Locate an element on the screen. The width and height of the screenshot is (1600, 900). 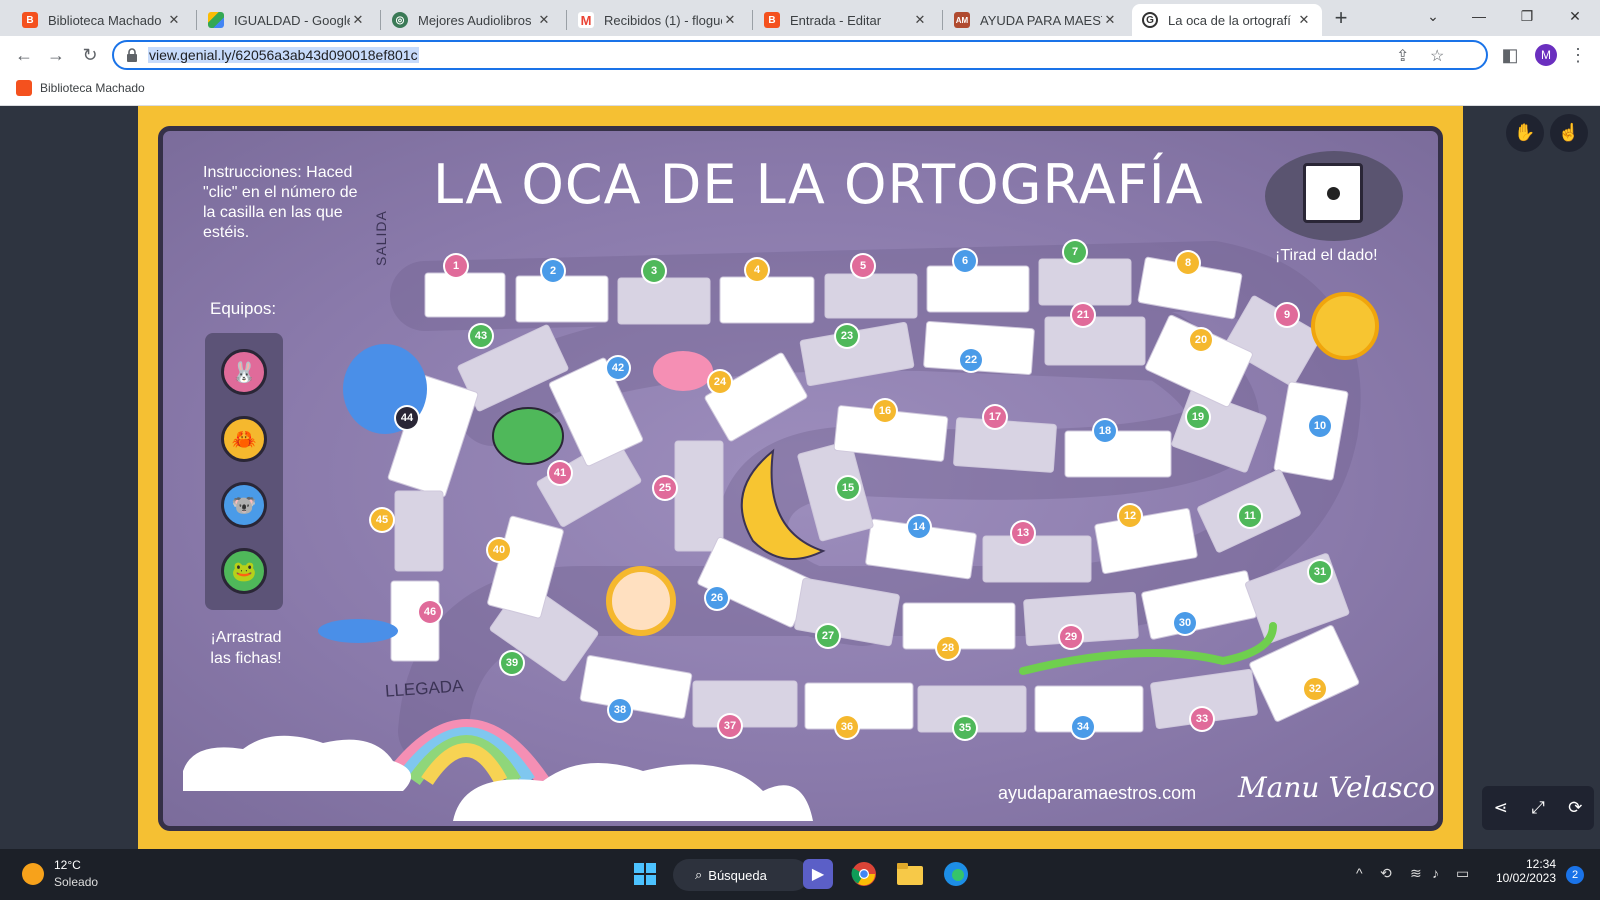
cell-number-37: 37 is located at coordinates (730, 726).